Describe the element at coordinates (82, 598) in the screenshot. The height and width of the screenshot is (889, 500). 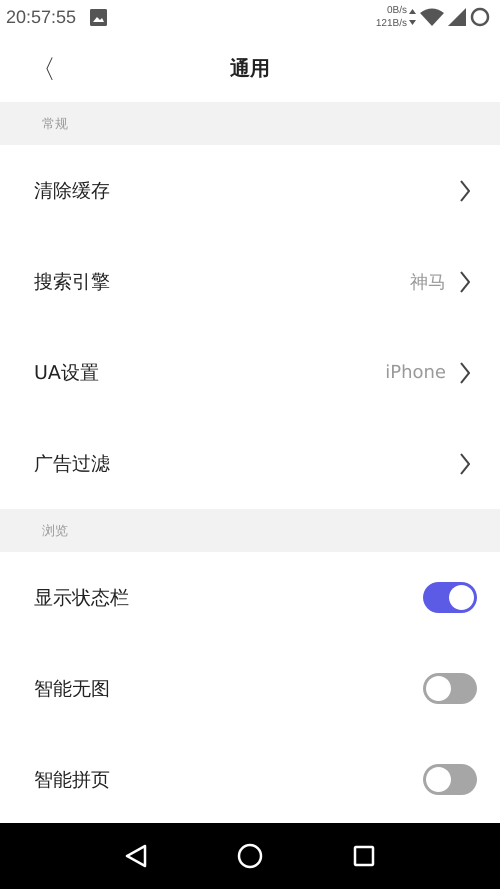
I see `row-label: 显示状态栏` at that location.